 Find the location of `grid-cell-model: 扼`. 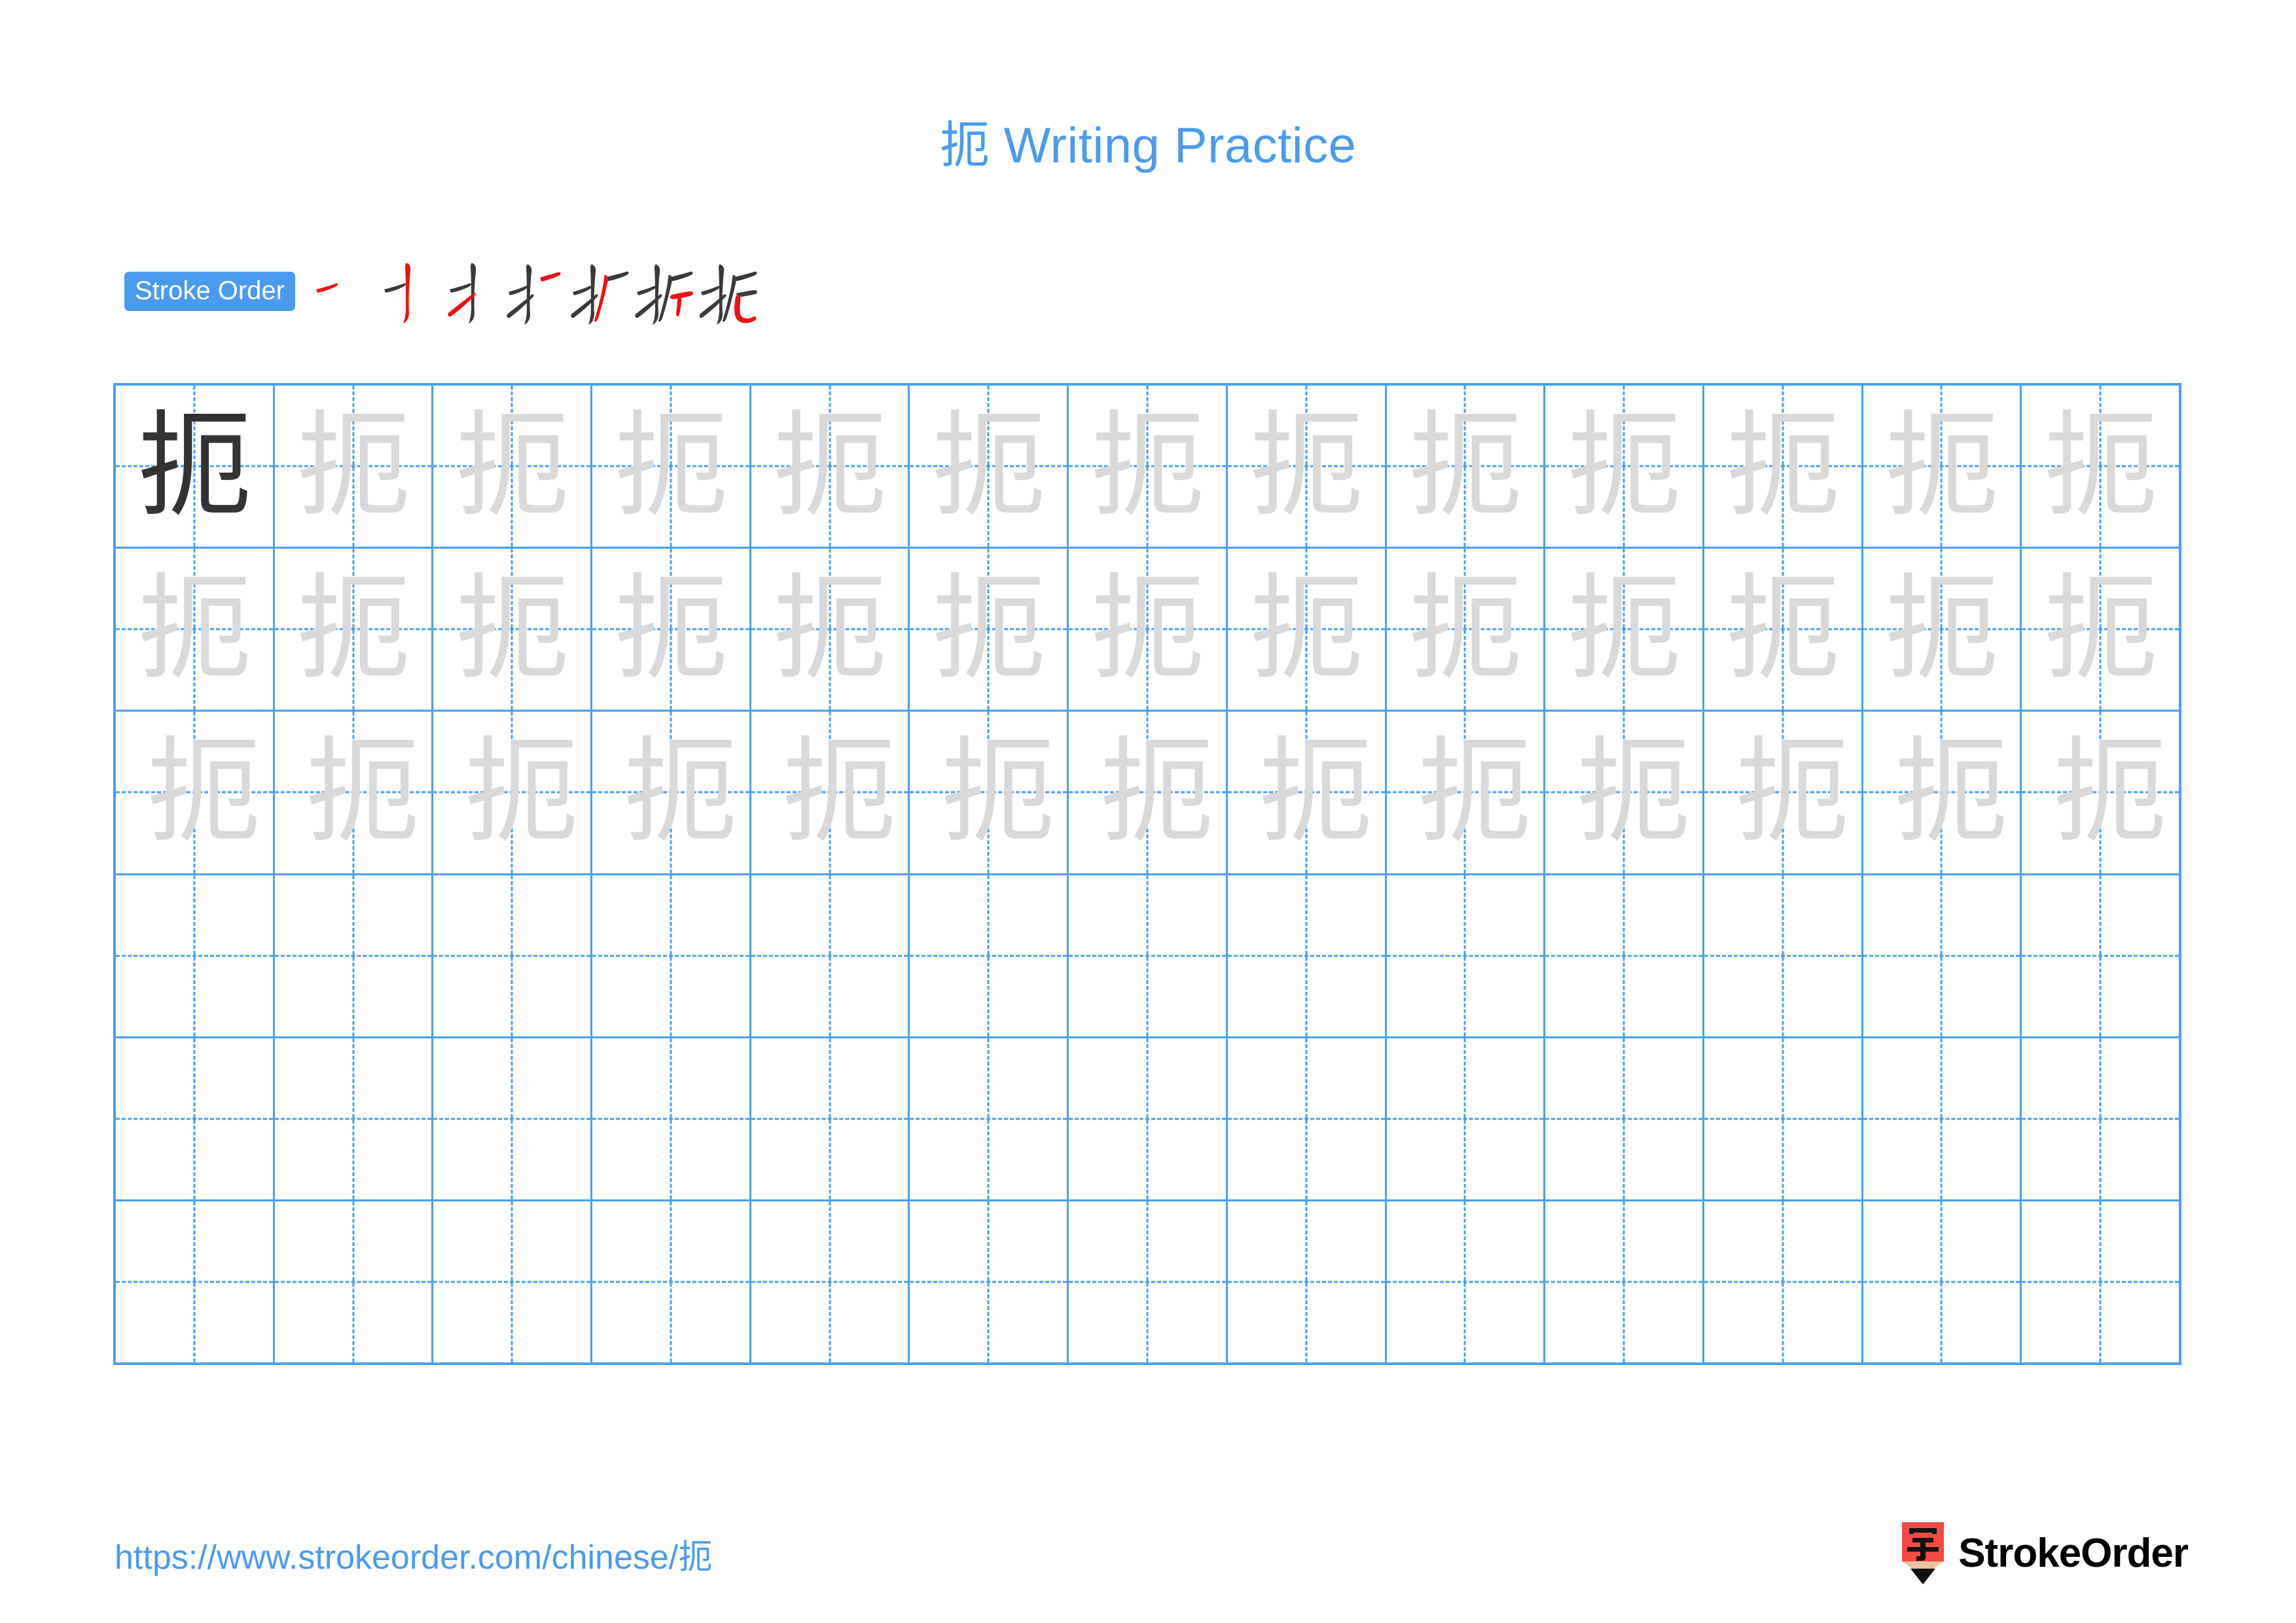

grid-cell-model: 扼 is located at coordinates (195, 466).